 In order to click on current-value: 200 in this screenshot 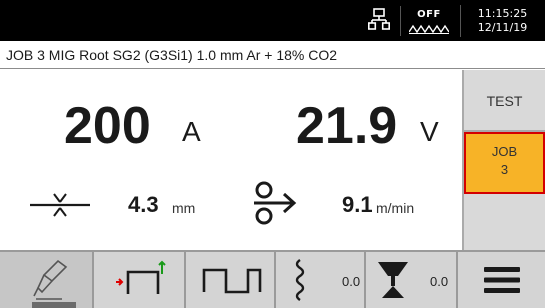, I will do `click(107, 126)`.